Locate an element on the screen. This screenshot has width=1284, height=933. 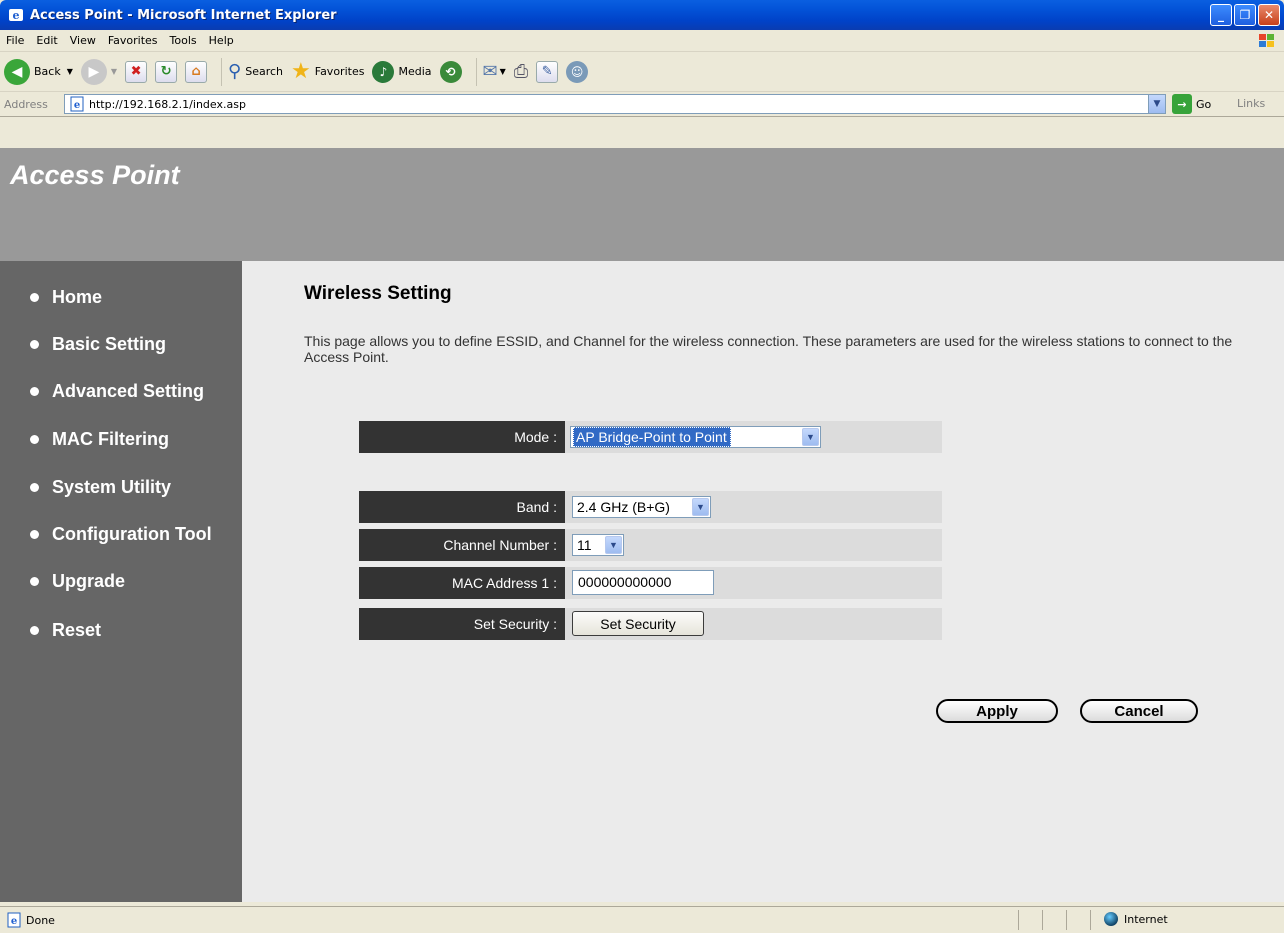
home-button: ⌂ is located at coordinates (196, 71).